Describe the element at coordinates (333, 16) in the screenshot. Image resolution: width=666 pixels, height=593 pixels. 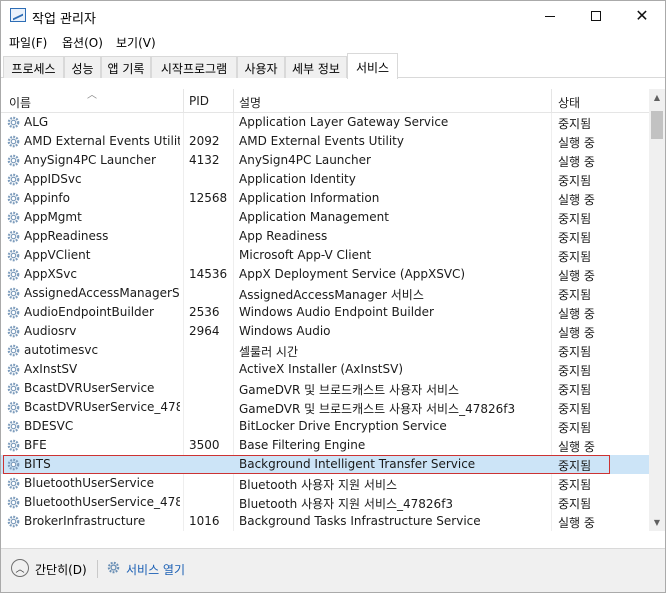
I see `title-bar: 작업 관리자 ✕` at that location.